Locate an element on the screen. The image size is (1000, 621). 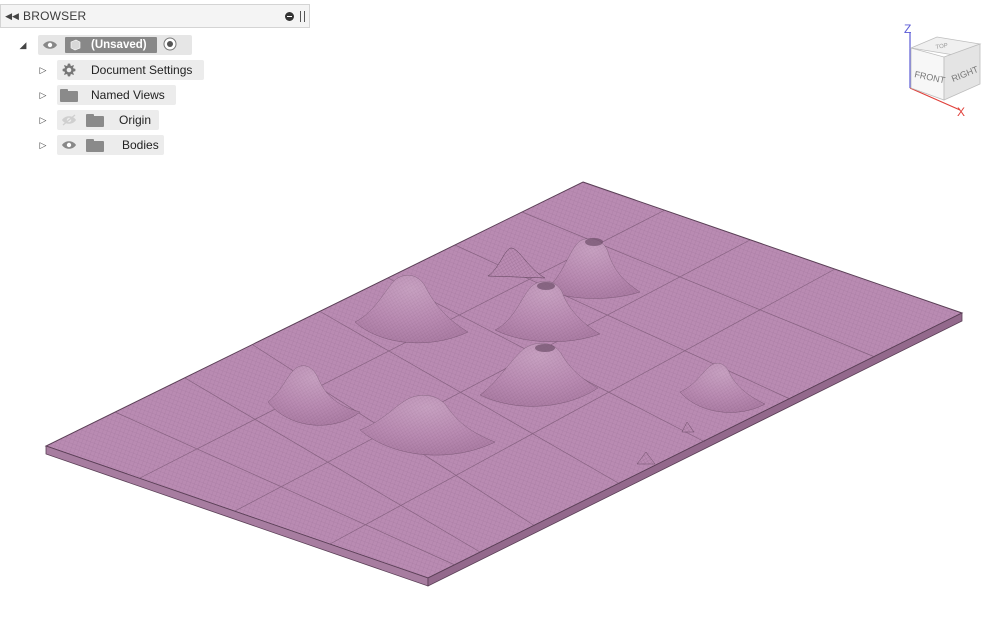
browser-panel-header: ◀◀ BROWSER is located at coordinates (155, 16).